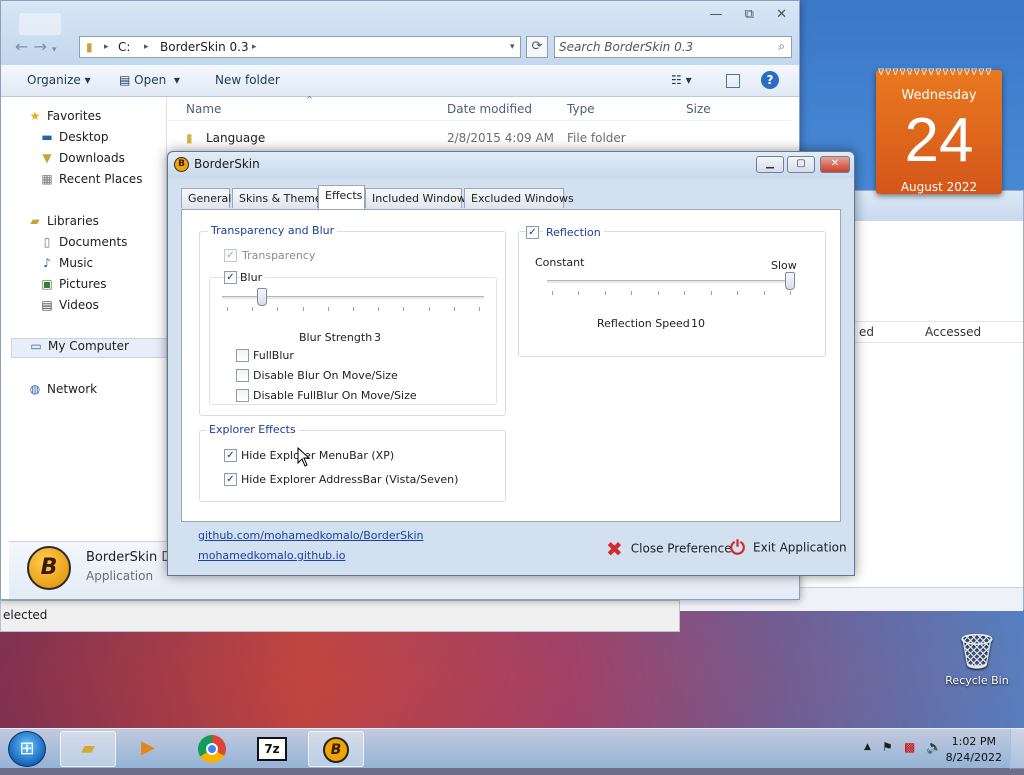  Describe the element at coordinates (47, 137) in the screenshot. I see `desktop-icon: ▬` at that location.